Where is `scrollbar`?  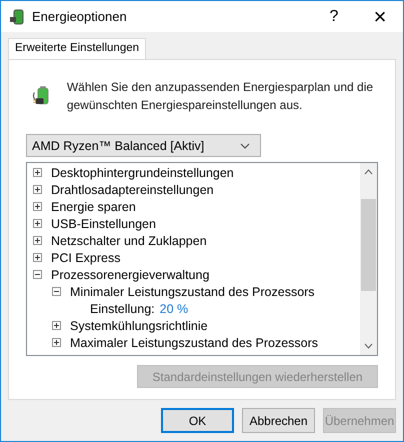 scrollbar is located at coordinates (368, 259).